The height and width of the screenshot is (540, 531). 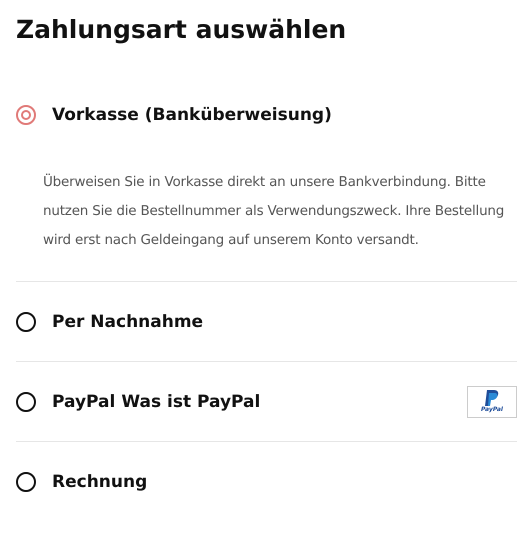 What do you see at coordinates (274, 211) in the screenshot?
I see `option-description: Überweisen Sie in Vorkasse direkt an unsere Bankverbindung. Bitte nutzen Sie die Bestellnummer als Verwendungszweck. Ihre Bestellung wird erst nach Geldeingang auf unserem Konto versandt.` at bounding box center [274, 211].